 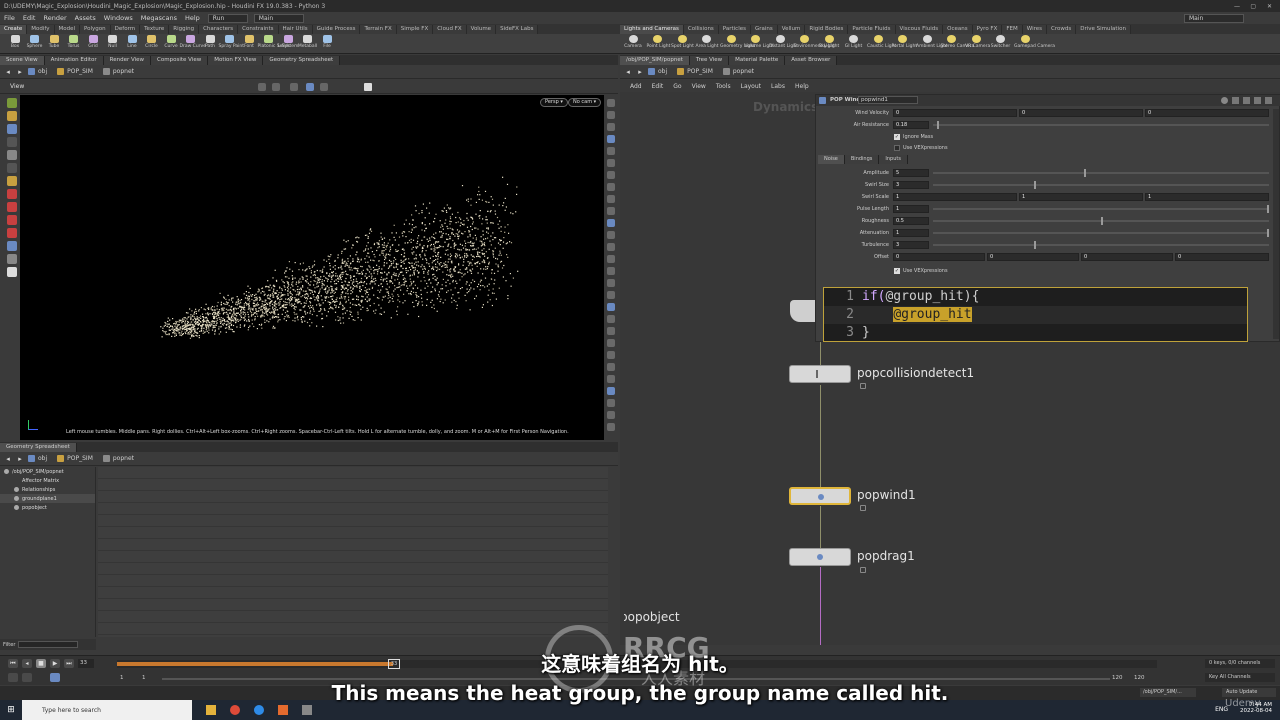 What do you see at coordinates (1237, 6) in the screenshot?
I see `minimize-button: —` at bounding box center [1237, 6].